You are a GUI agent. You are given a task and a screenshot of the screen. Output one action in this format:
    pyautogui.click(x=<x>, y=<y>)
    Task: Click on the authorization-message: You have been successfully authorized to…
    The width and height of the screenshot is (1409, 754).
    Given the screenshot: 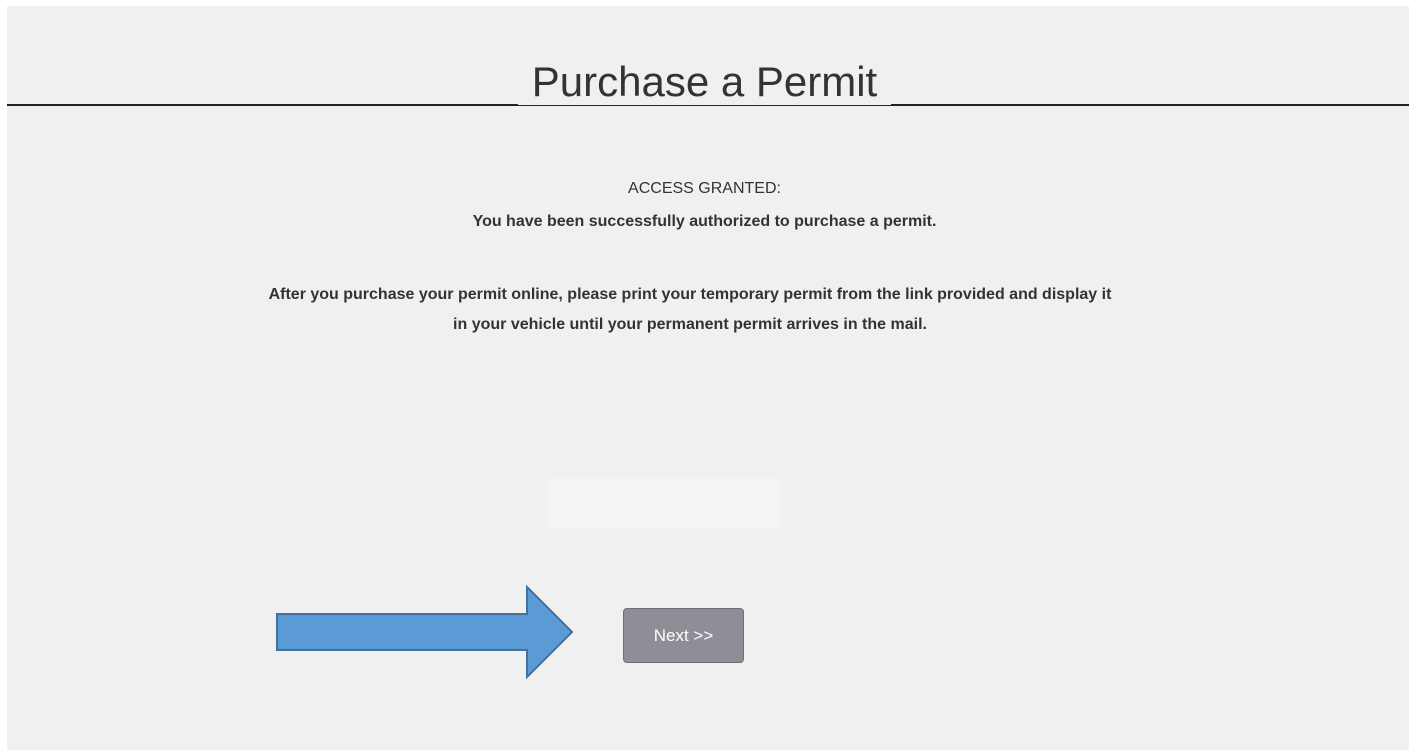 What is the action you would take?
    pyautogui.click(x=704, y=221)
    